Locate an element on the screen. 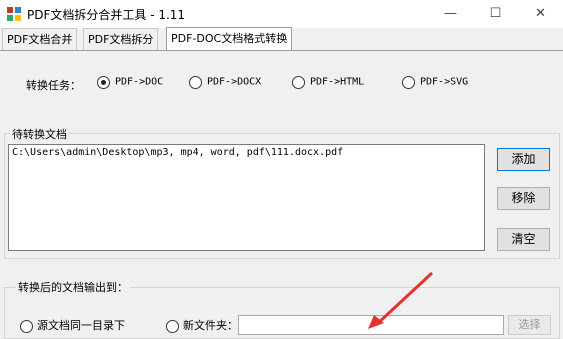 Image resolution: width=563 pixels, height=339 pixels. remove-button: 移除 is located at coordinates (523, 198).